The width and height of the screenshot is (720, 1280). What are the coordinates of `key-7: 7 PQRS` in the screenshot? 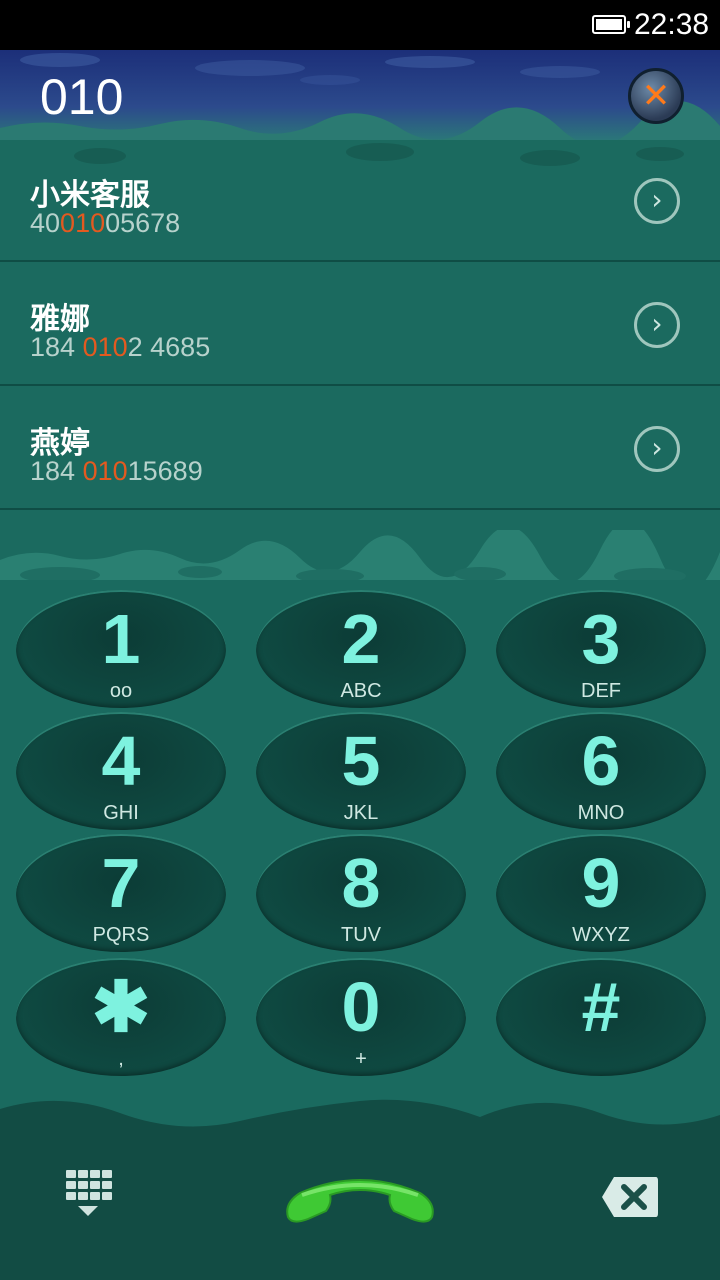 It's located at (121, 893).